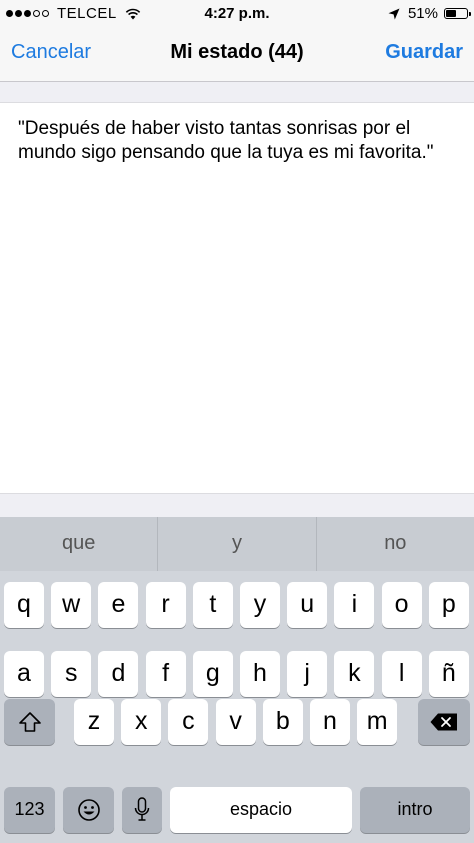 Image resolution: width=474 pixels, height=843 pixels. I want to click on backspace-key, so click(444, 722).